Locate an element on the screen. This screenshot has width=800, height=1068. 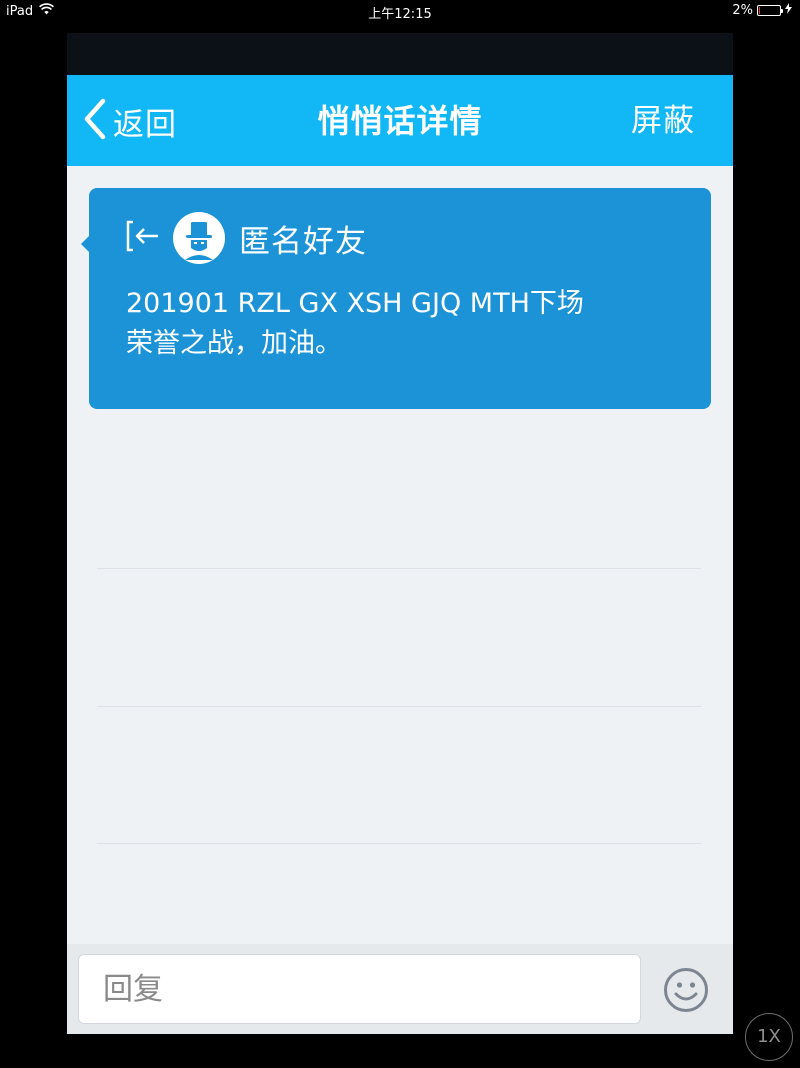
app-top-strip is located at coordinates (400, 54).